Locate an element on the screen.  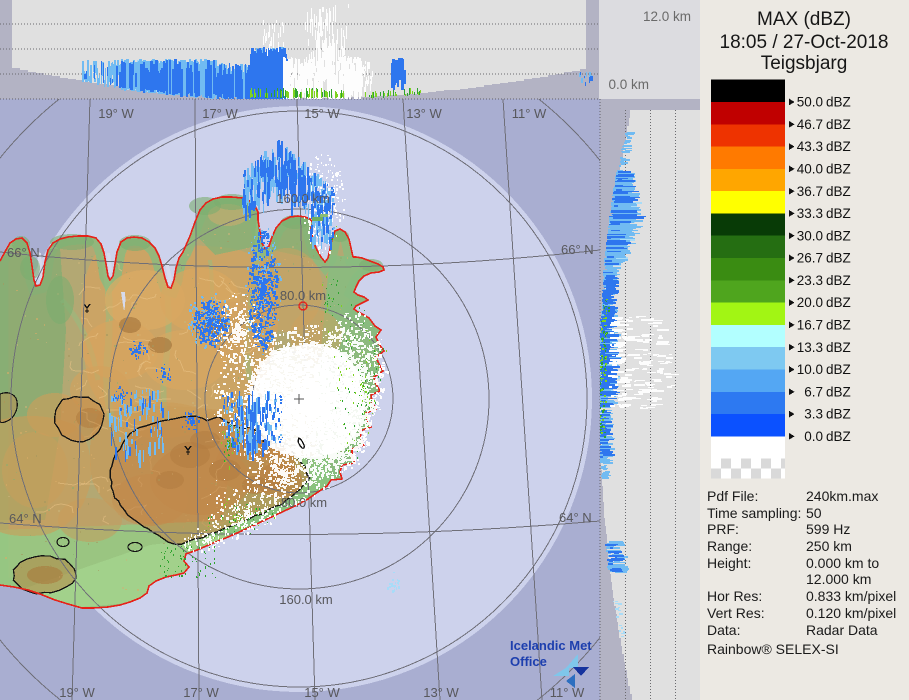
svg-text: Rainbow® SELEX-SI is located at coordinates (773, 649).